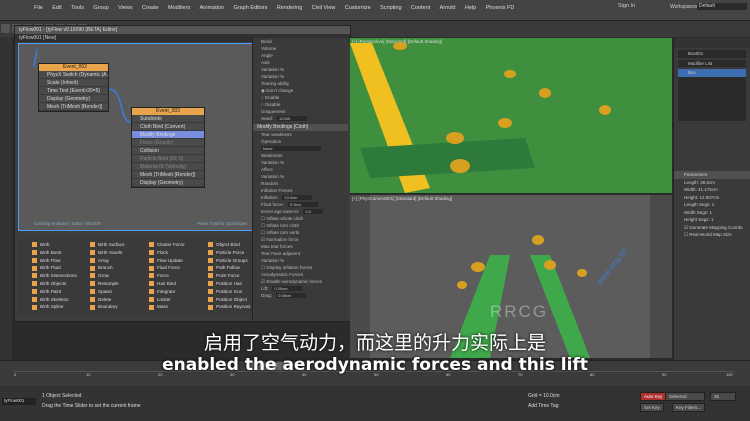 The image size is (750, 421). I want to click on menu-scripting: Scripting, so click(390, 8).